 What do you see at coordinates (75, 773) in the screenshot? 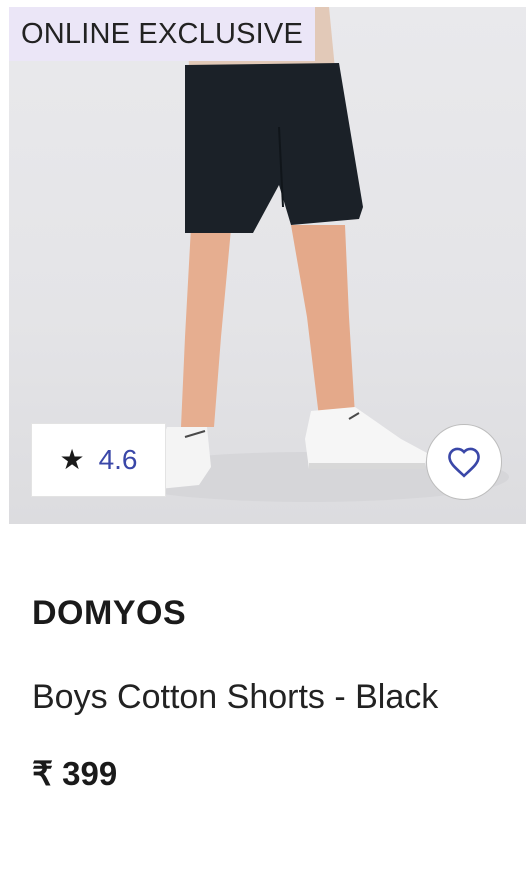
I see `product-price: ₹ 399` at bounding box center [75, 773].